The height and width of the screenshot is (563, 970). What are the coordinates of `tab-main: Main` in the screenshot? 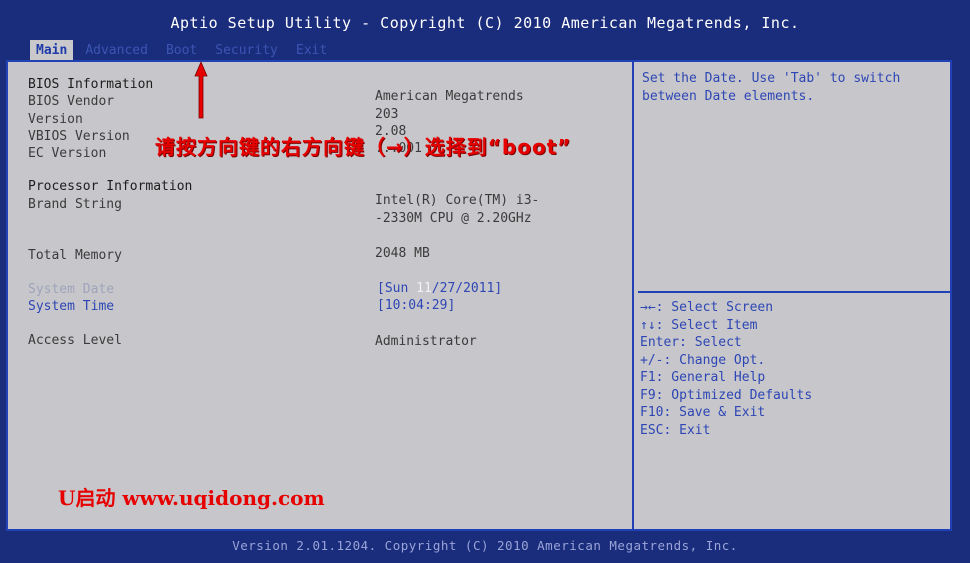 It's located at (52, 50).